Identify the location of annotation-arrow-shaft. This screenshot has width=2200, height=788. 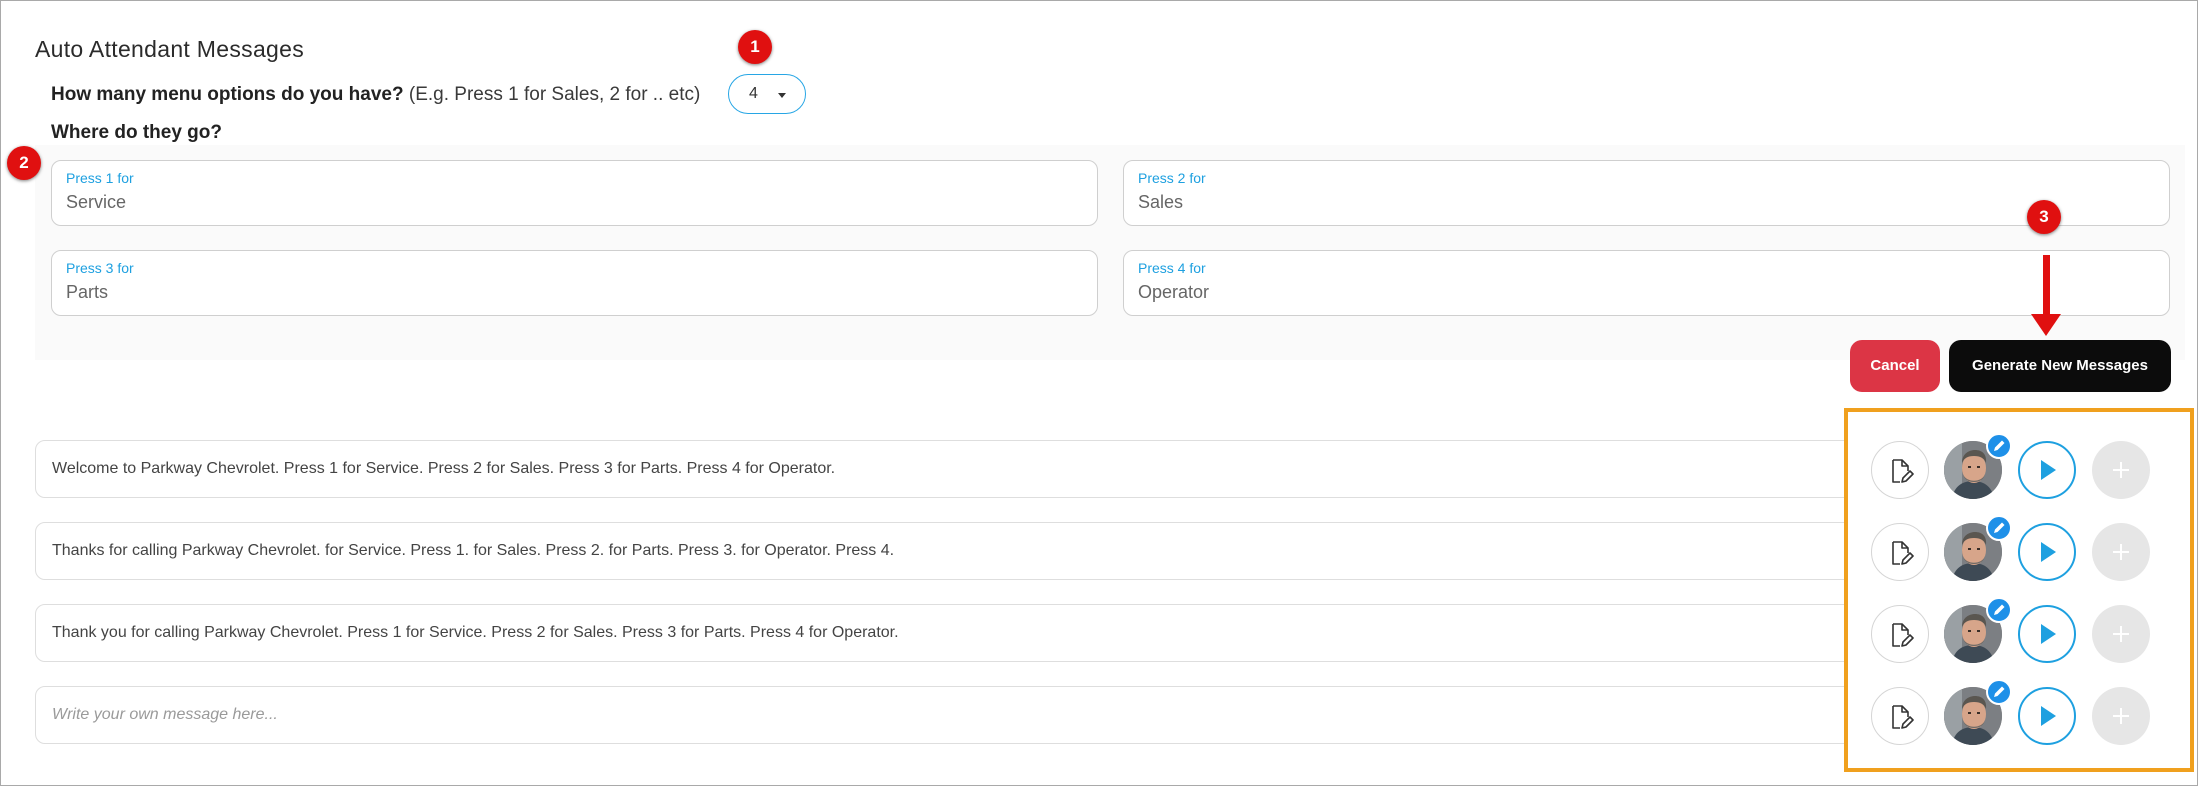
(2046, 286).